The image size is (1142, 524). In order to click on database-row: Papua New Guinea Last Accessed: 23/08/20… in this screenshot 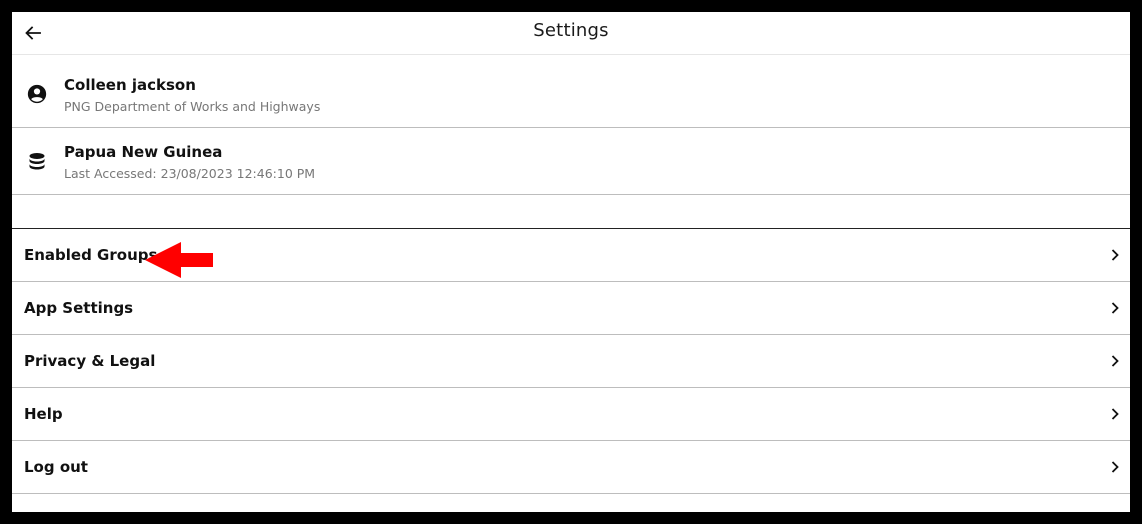, I will do `click(571, 161)`.